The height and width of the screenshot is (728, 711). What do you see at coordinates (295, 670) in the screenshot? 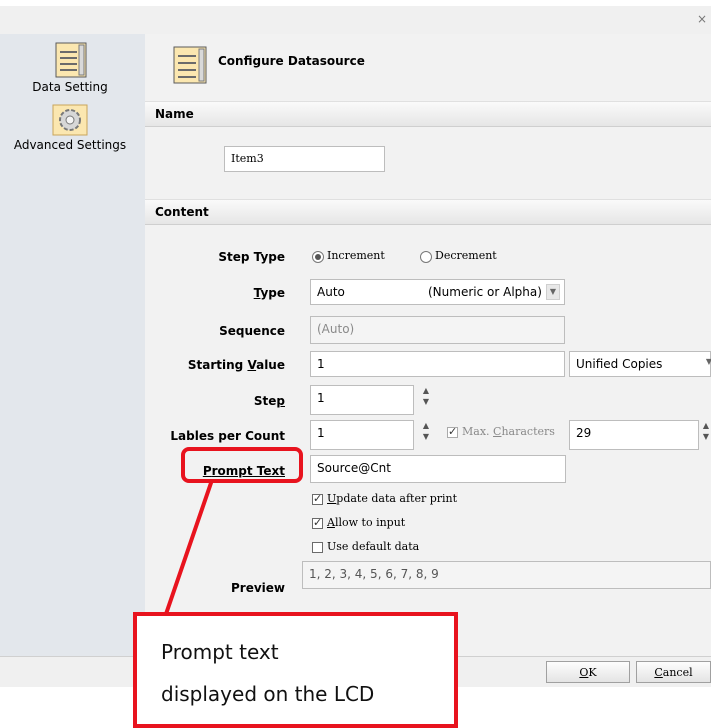
I see `callout-box: Prompt text displayed on the LCD` at bounding box center [295, 670].